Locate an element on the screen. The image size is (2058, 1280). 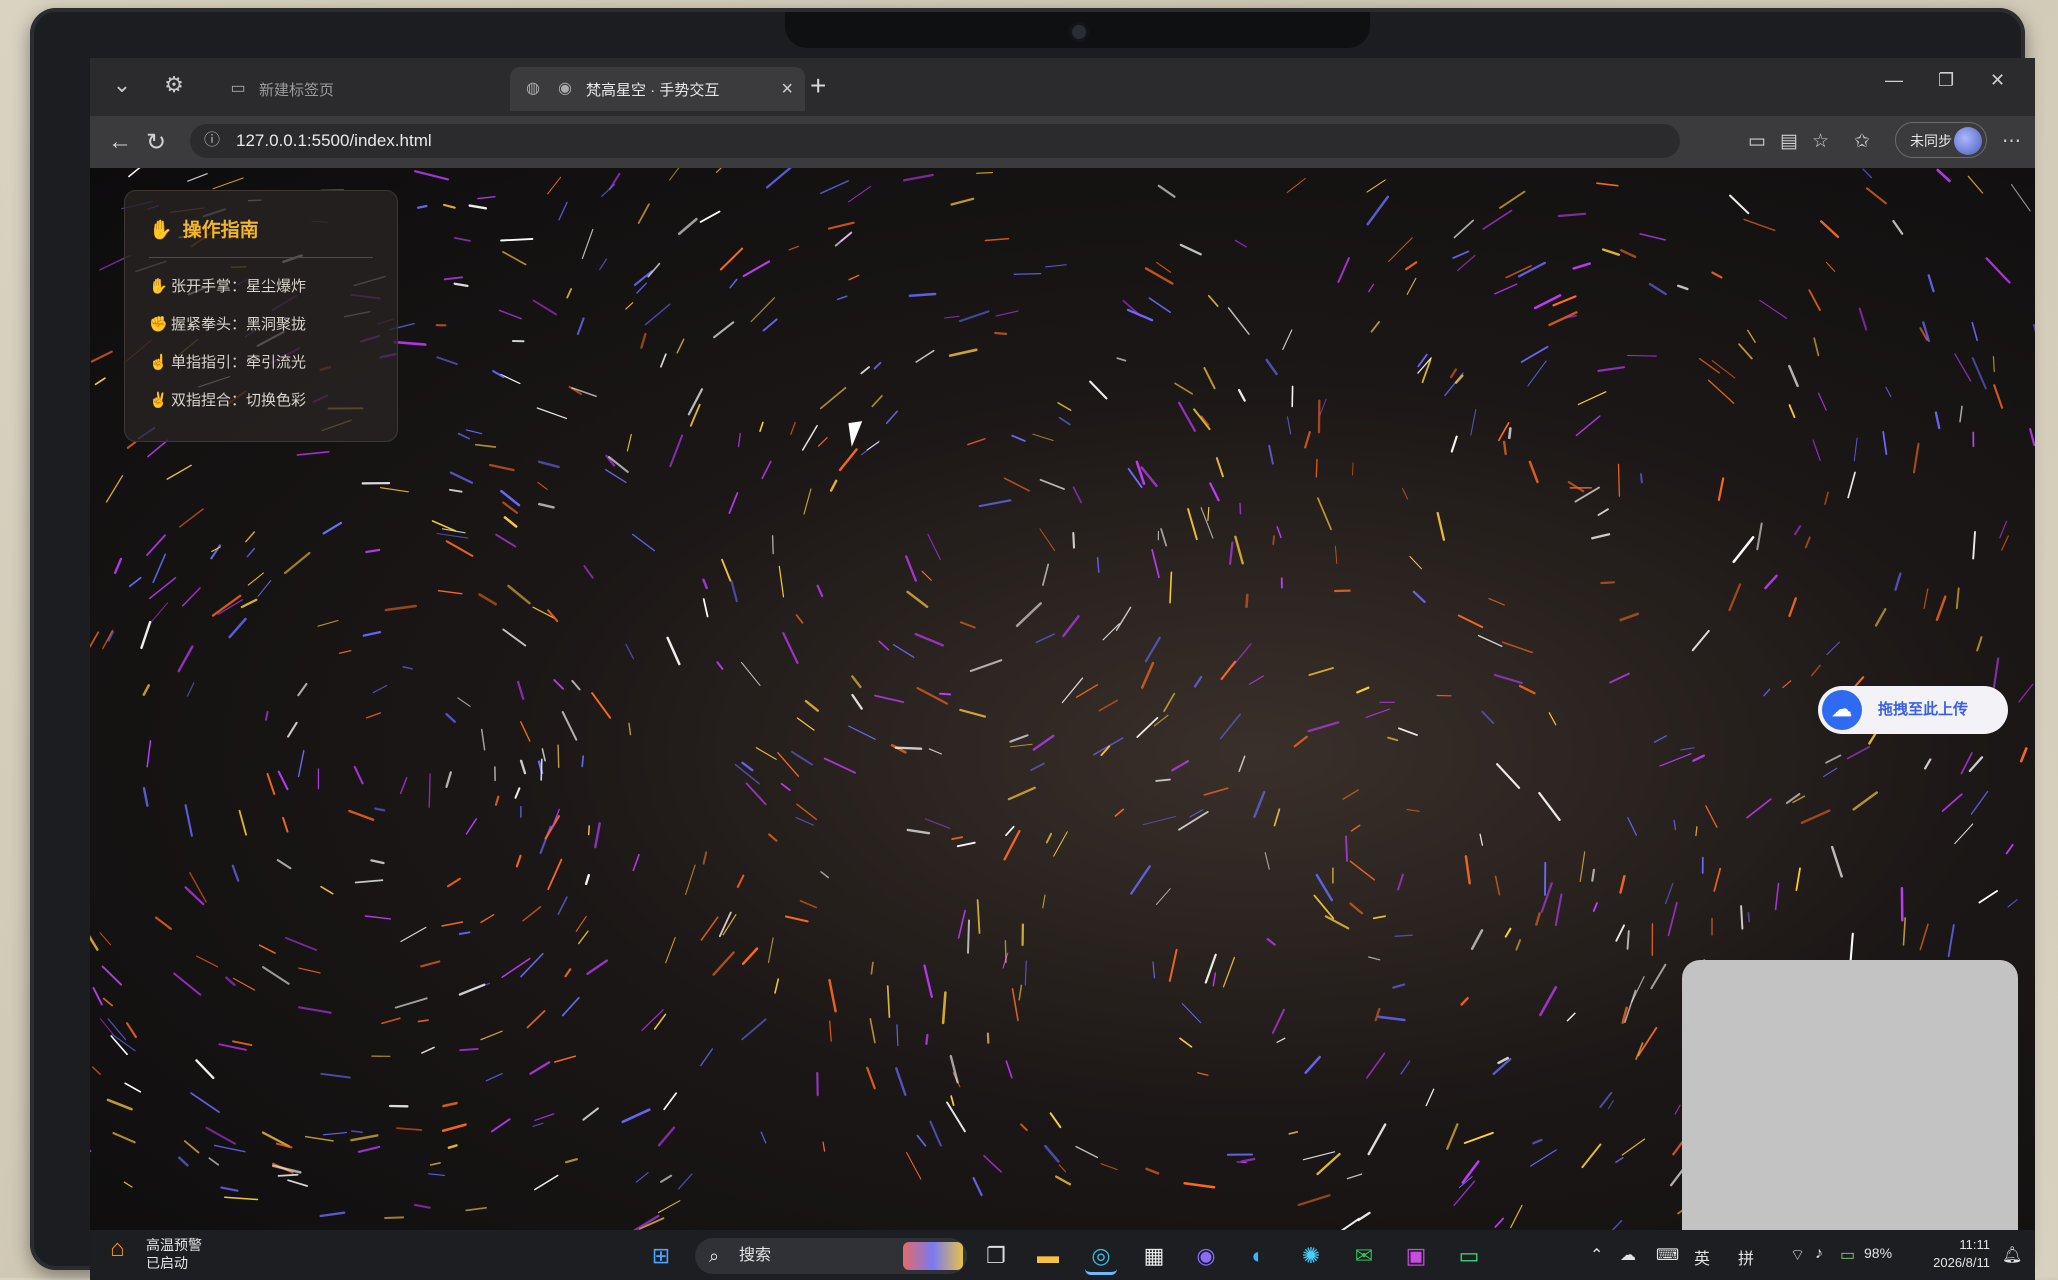
favorites-list-icon: ✩ is located at coordinates (1862, 141).